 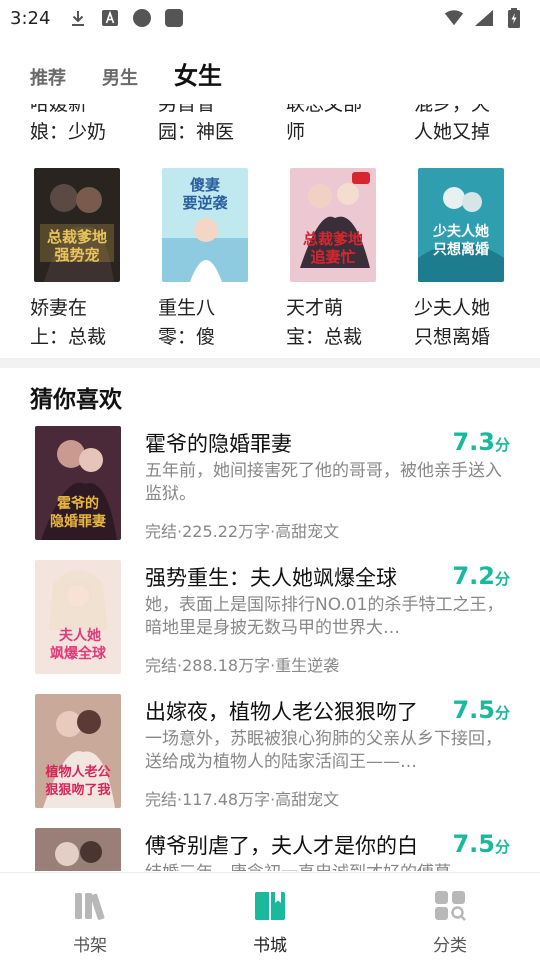 I want to click on svg-text: 要逆袭, so click(x=205, y=203).